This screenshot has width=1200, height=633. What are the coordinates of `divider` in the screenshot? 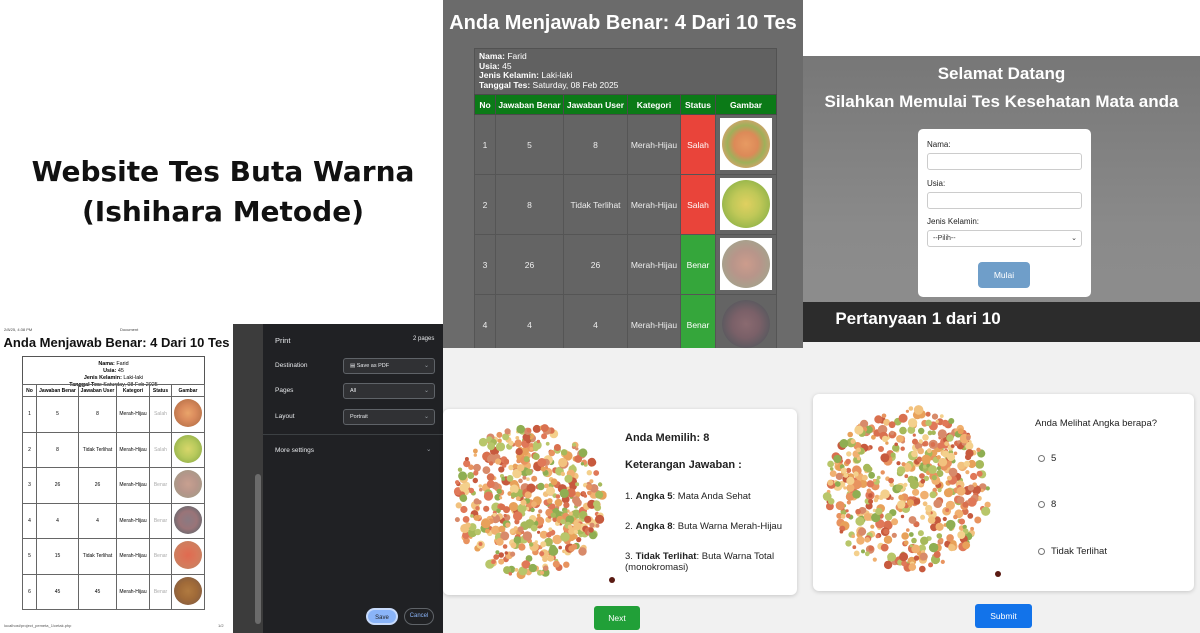 It's located at (353, 434).